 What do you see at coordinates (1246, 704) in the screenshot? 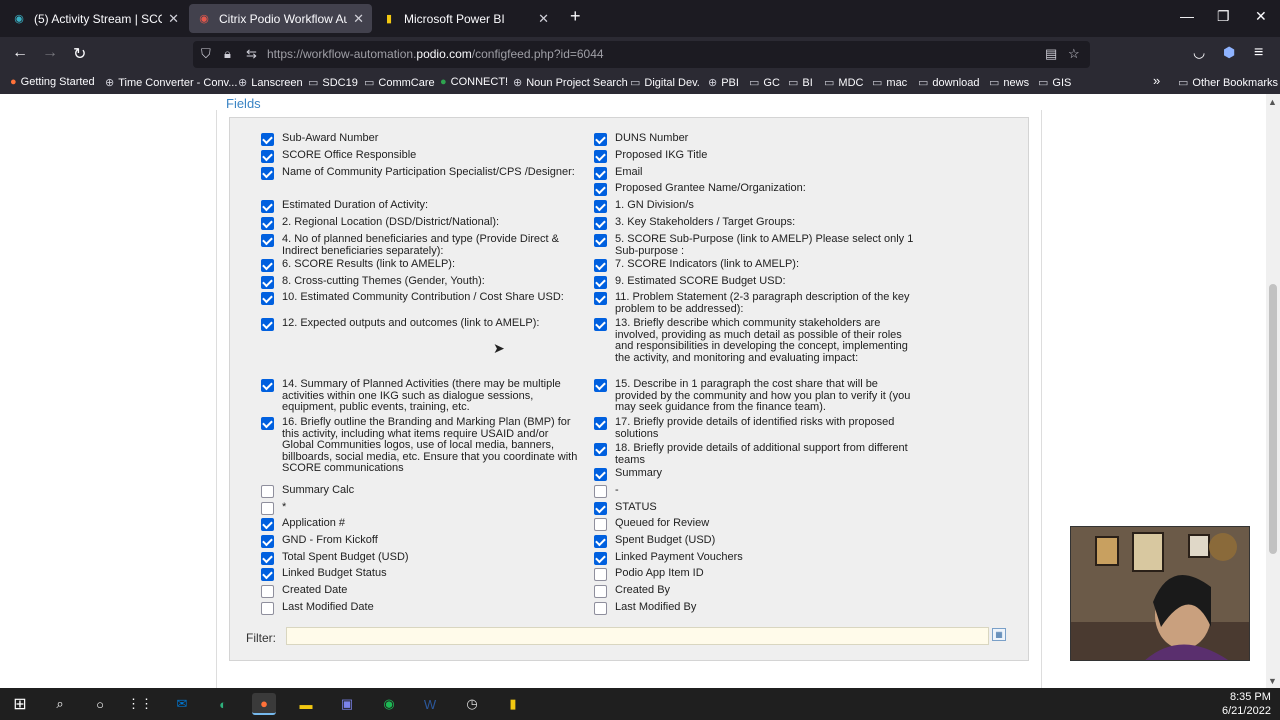
I see `system-clock: 8:35 PM 6/21/2022` at bounding box center [1246, 704].